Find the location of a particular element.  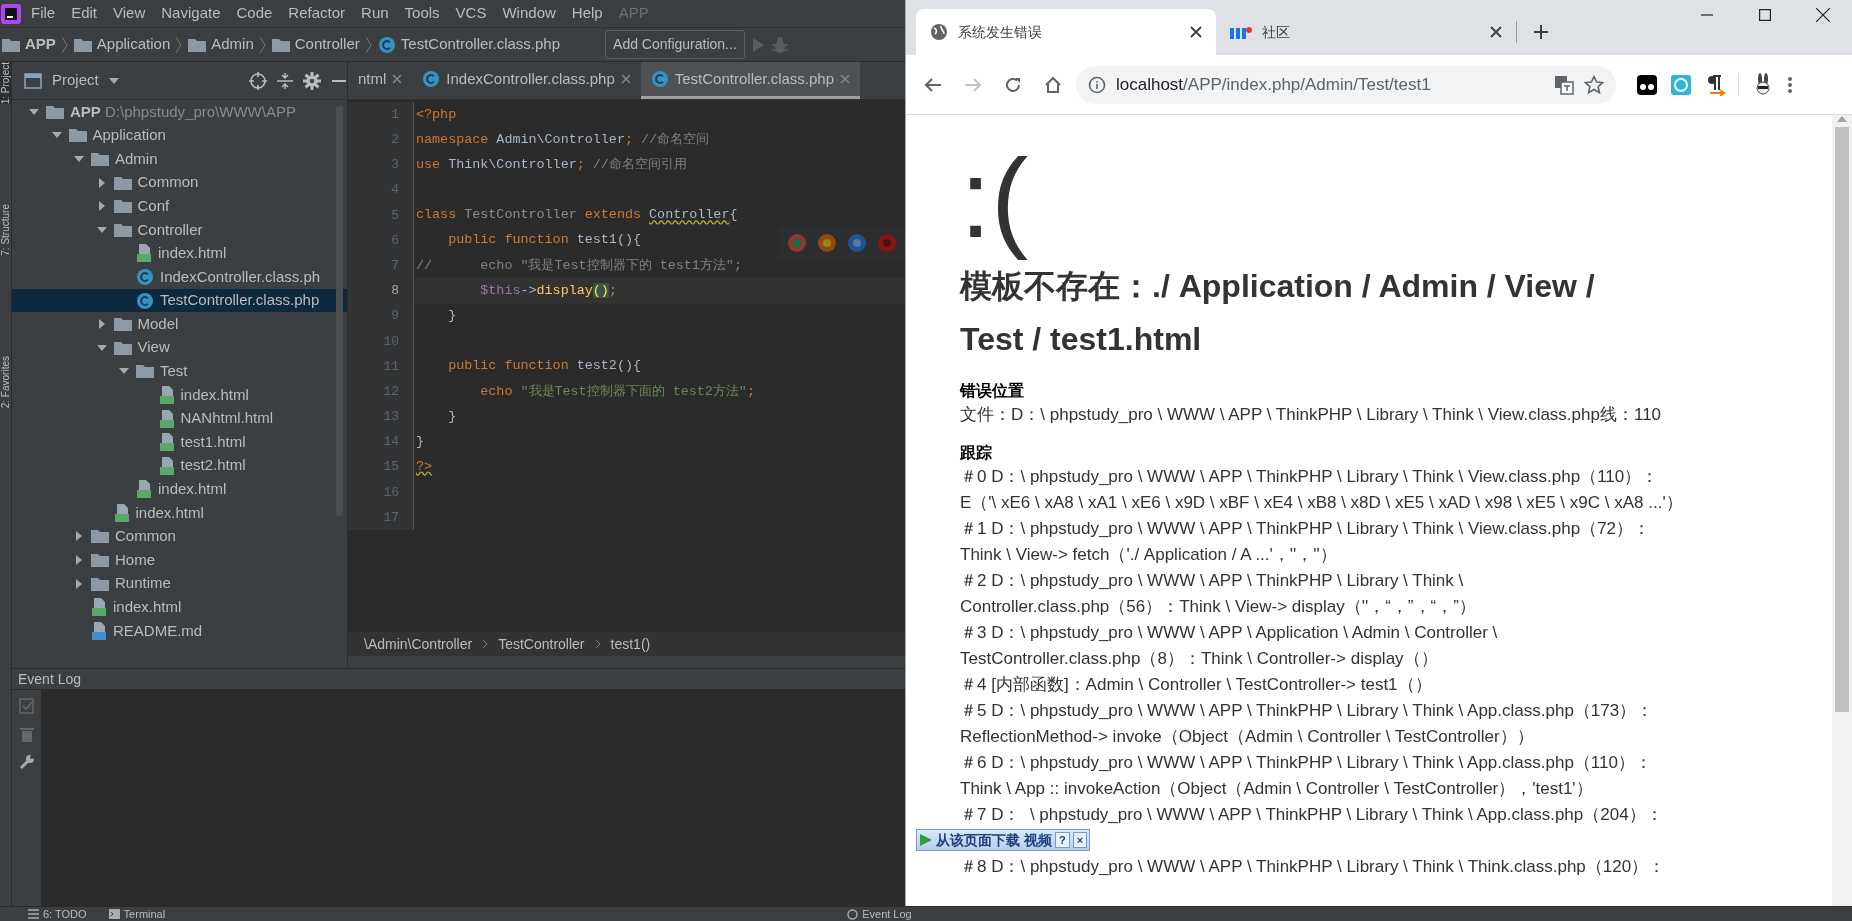

breadcrumb-item: APP is located at coordinates (40, 44).